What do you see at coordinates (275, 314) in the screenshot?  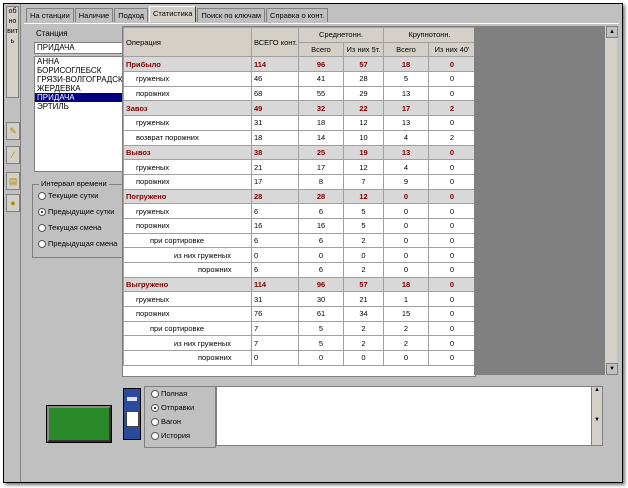 I see `cell-total: 76` at bounding box center [275, 314].